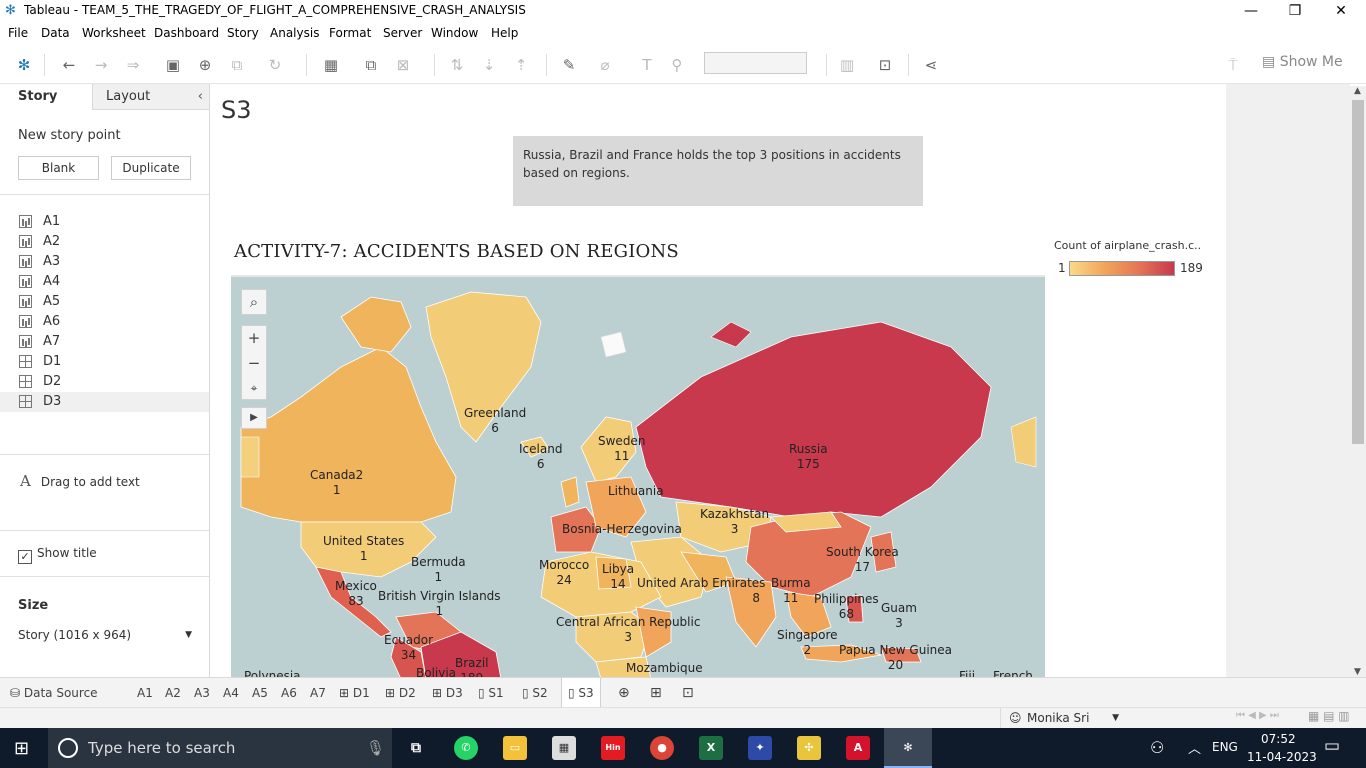  I want to click on save-icon: ▣, so click(173, 65).